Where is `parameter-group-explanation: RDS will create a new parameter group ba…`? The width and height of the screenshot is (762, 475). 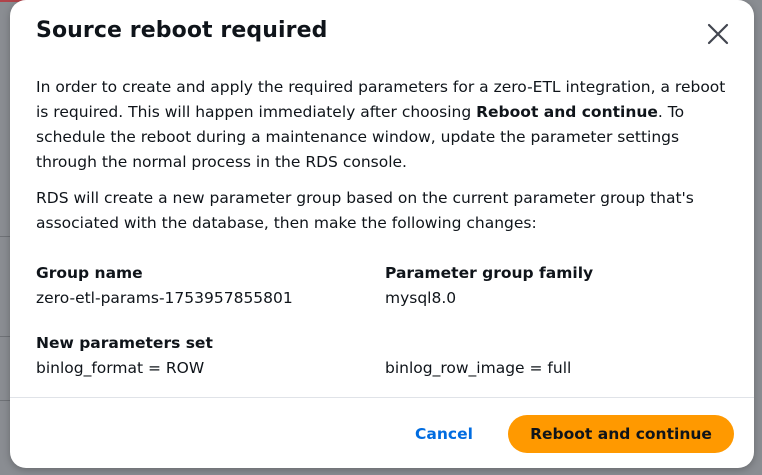 parameter-group-explanation: RDS will create a new parameter group ba… is located at coordinates (365, 210).